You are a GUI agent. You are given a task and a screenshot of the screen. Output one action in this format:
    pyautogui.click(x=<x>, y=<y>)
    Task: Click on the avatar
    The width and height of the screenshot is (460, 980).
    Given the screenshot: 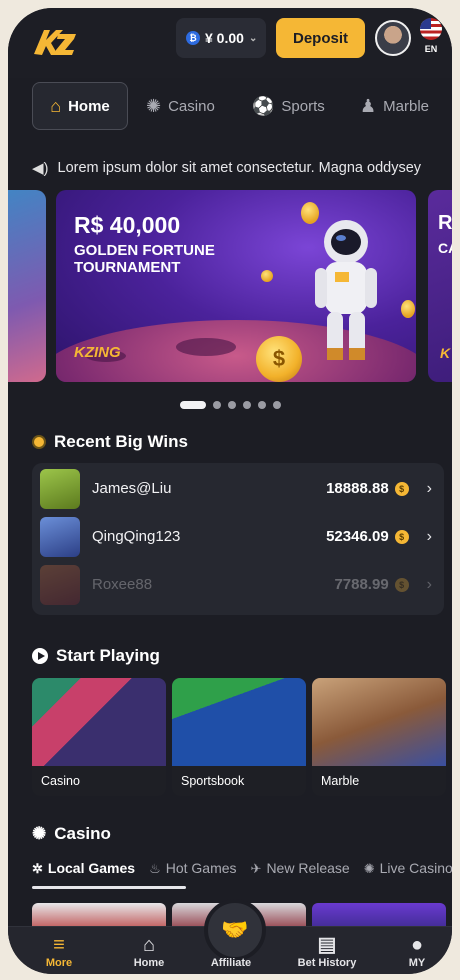 What is the action you would take?
    pyautogui.click(x=393, y=38)
    